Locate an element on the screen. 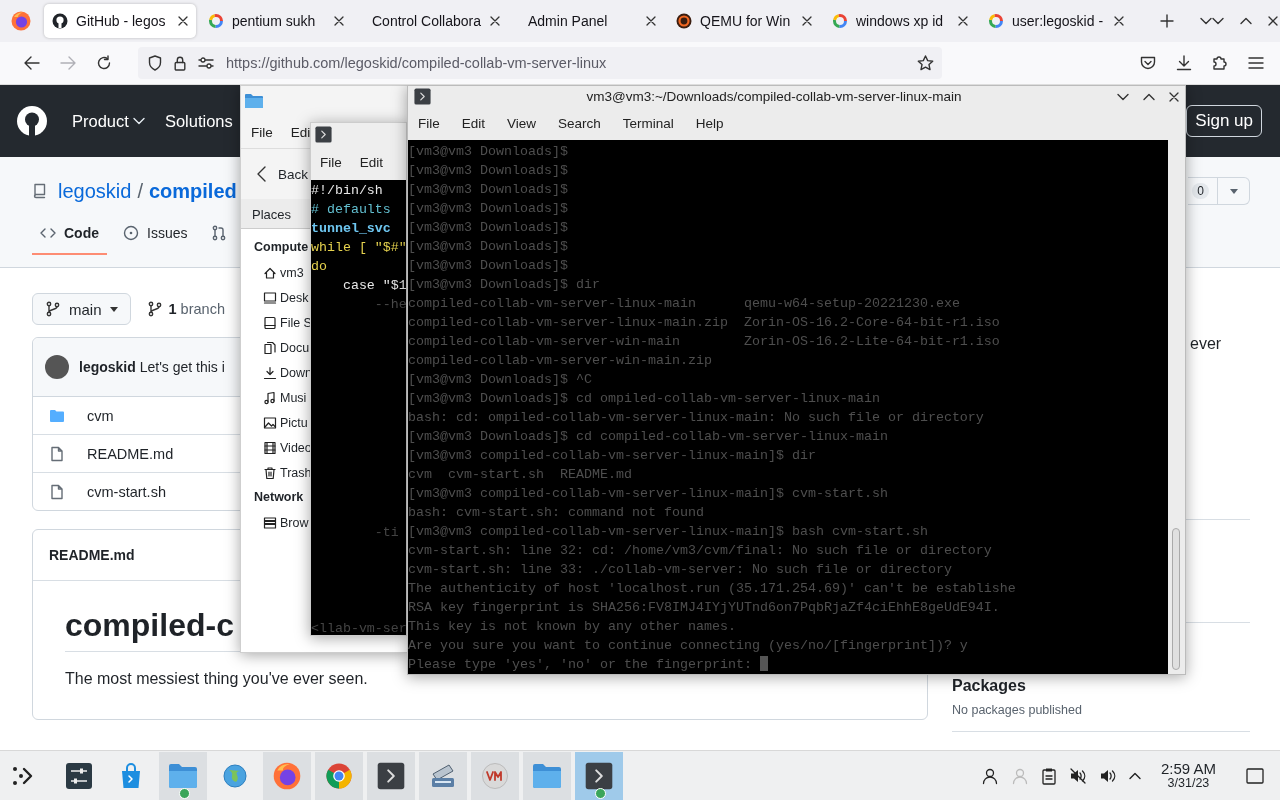 Image resolution: width=1280 pixels, height=800 pixels. new-tab-icon is located at coordinates (1167, 21).